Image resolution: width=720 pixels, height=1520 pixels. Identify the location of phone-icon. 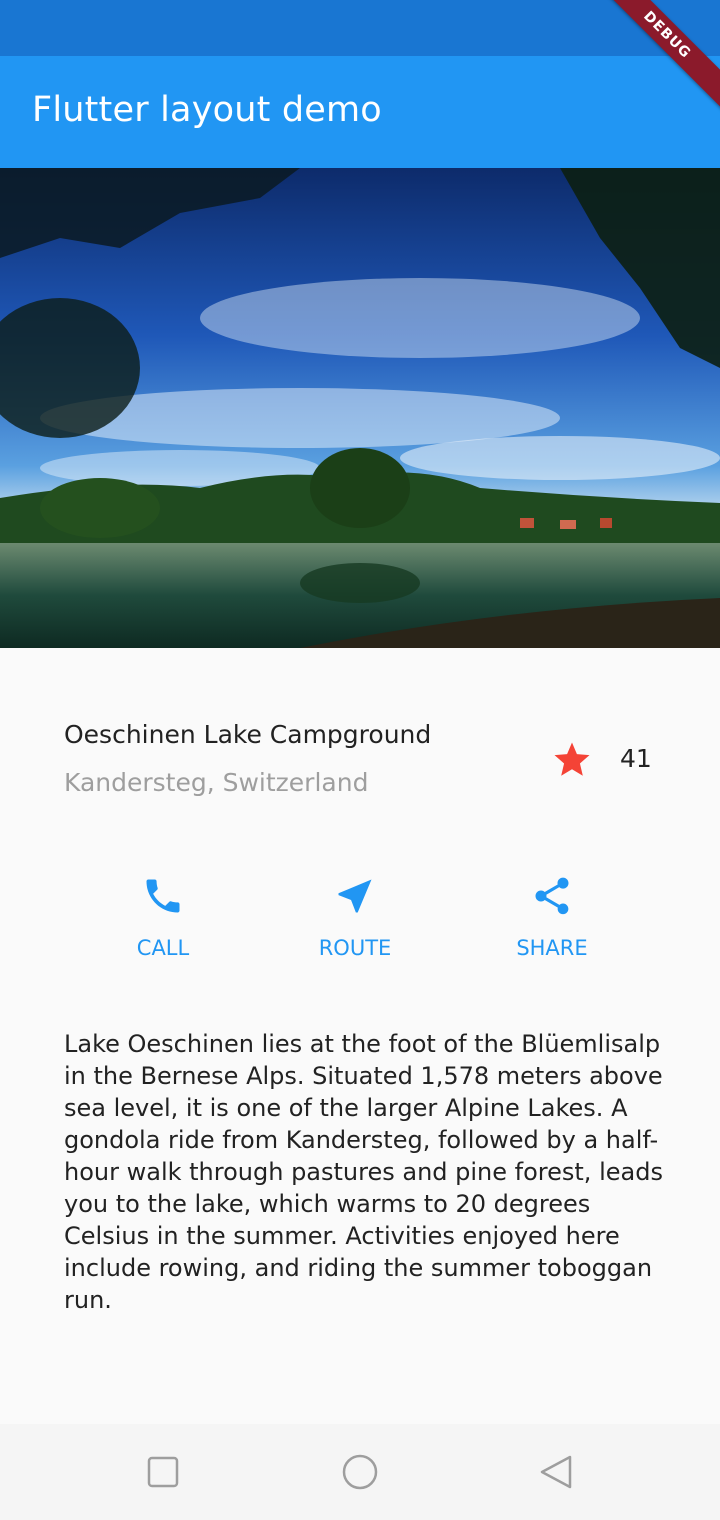
(163, 896).